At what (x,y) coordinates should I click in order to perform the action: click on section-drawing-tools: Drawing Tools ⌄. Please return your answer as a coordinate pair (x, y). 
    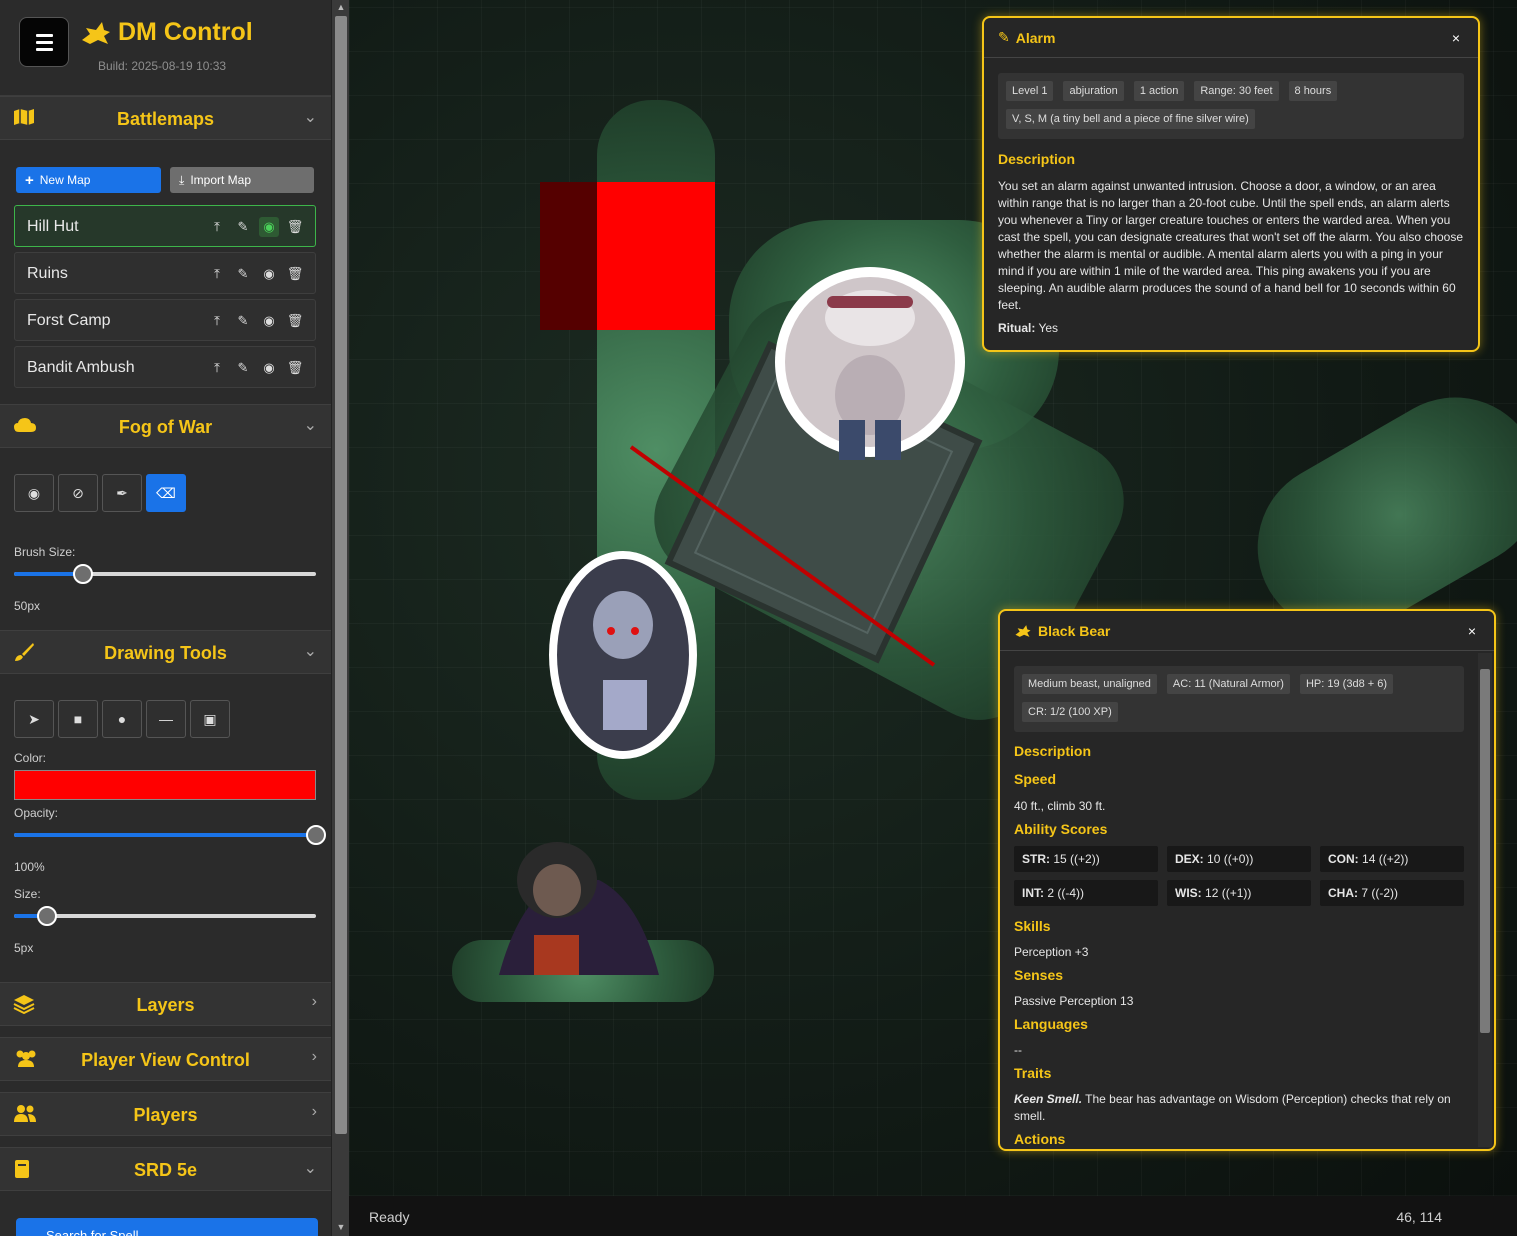
    Looking at the image, I should click on (165, 652).